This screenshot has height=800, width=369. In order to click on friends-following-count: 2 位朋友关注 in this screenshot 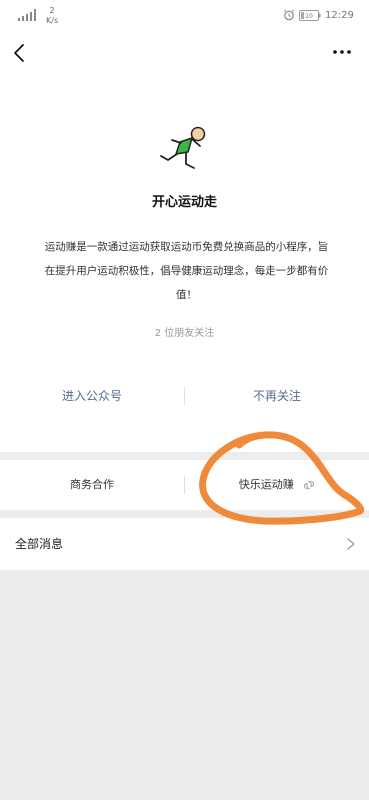, I will do `click(184, 333)`.